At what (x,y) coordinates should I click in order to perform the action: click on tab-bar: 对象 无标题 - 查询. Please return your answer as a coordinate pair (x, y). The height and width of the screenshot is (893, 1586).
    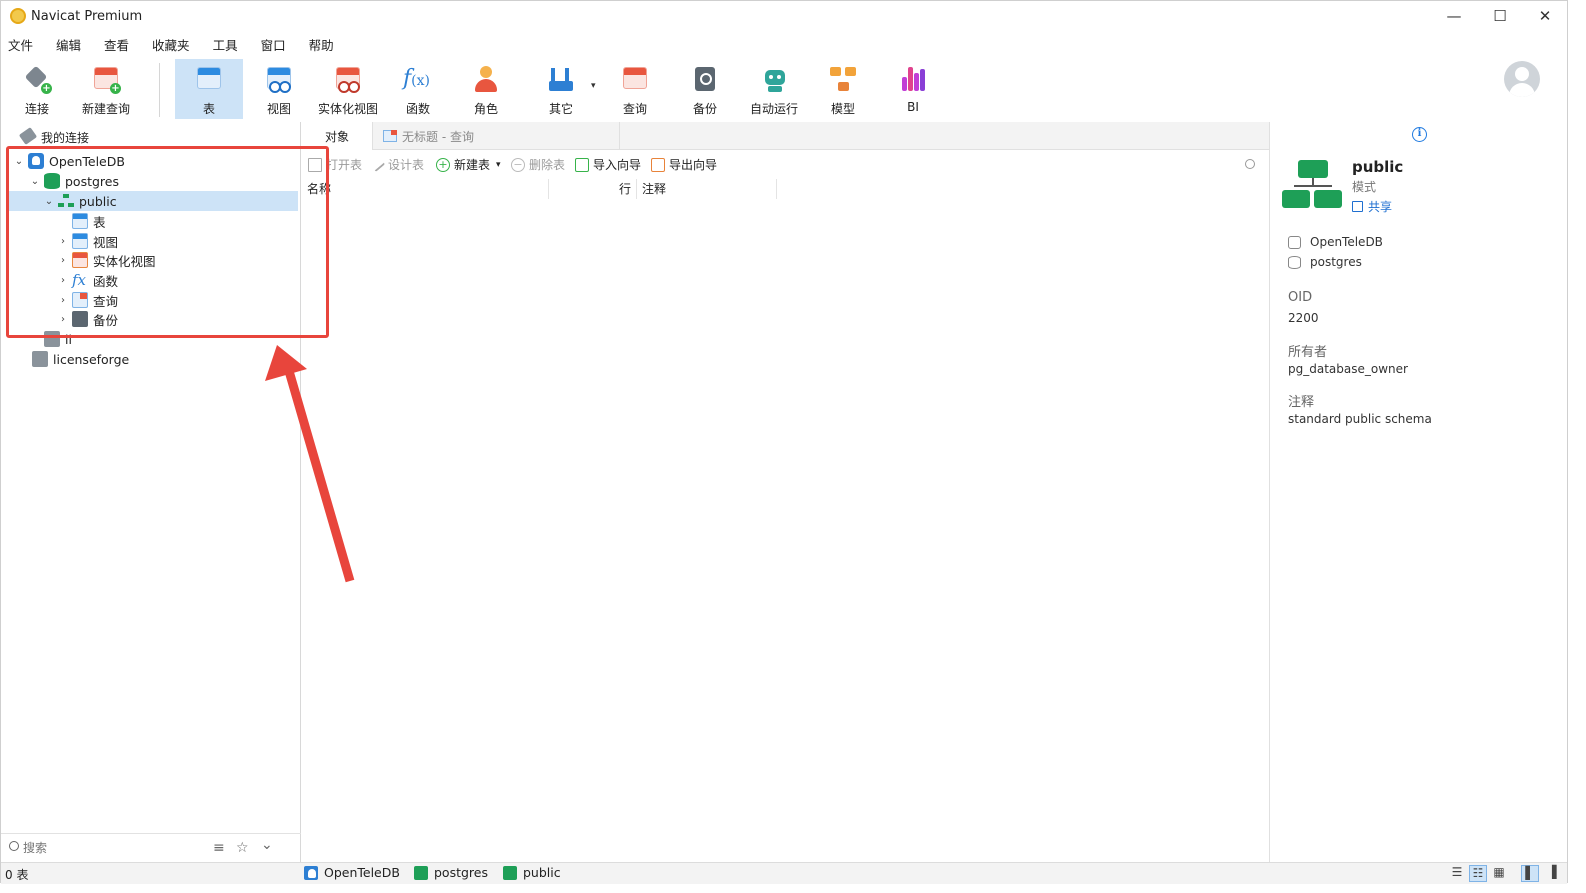
    Looking at the image, I should click on (785, 136).